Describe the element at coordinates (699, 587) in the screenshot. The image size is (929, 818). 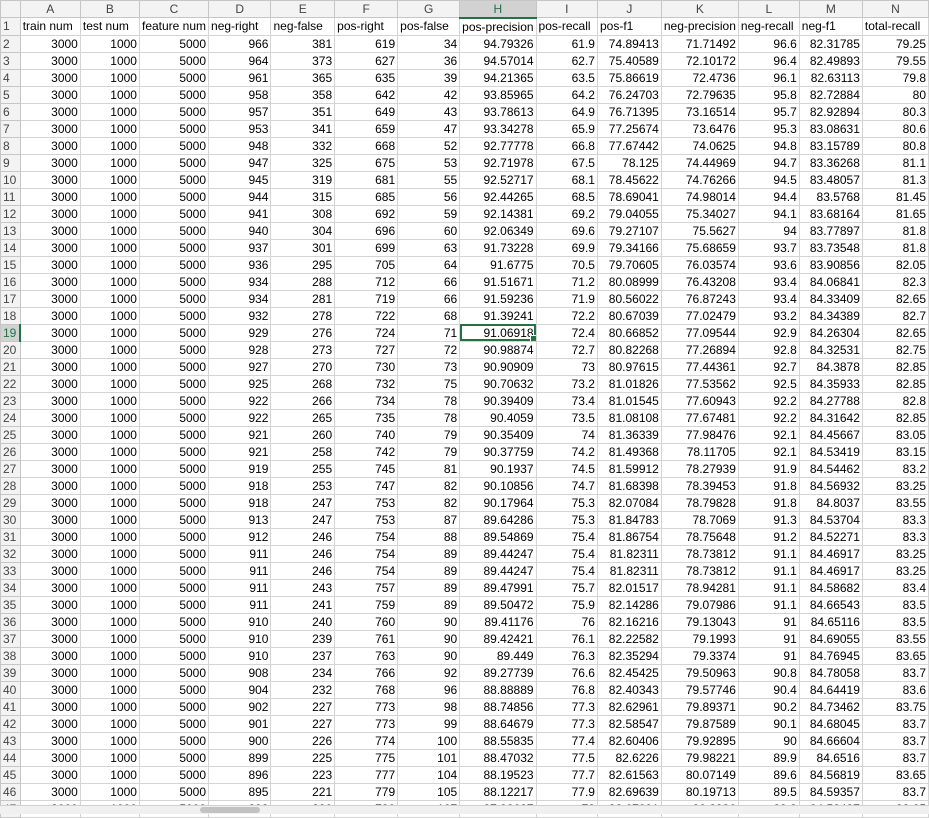
I see `data-cell: 78.94281` at that location.